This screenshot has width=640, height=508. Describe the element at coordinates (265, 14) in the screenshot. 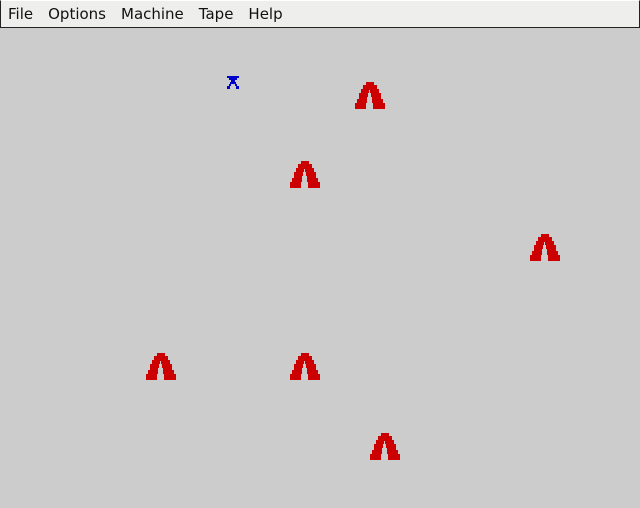

I see `menu-help: Help` at that location.